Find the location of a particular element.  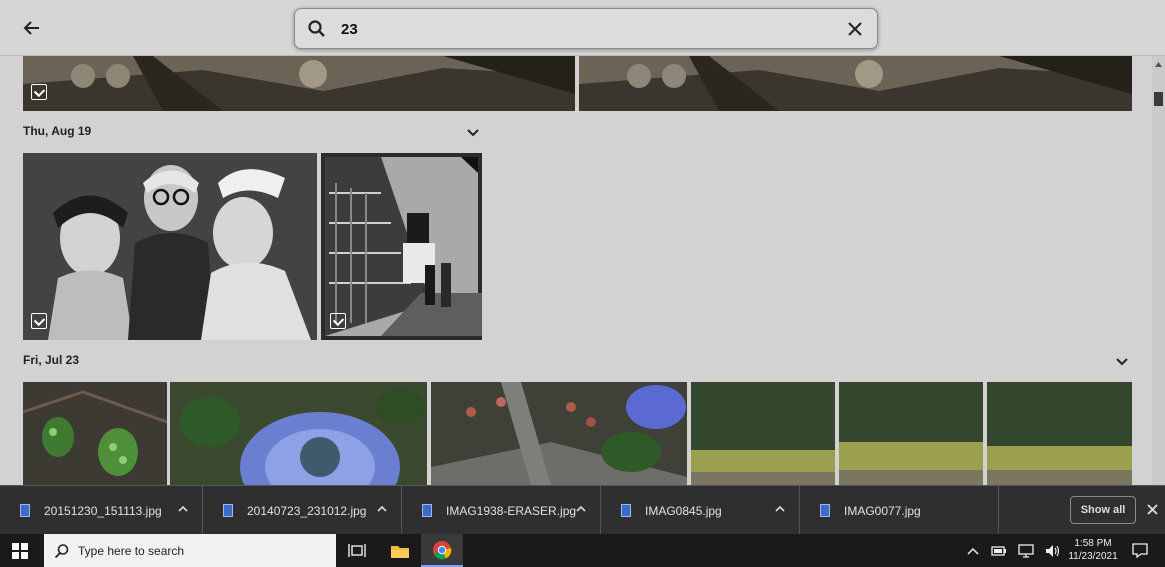

taskbar-search-box: Type here to search is located at coordinates (190, 550).